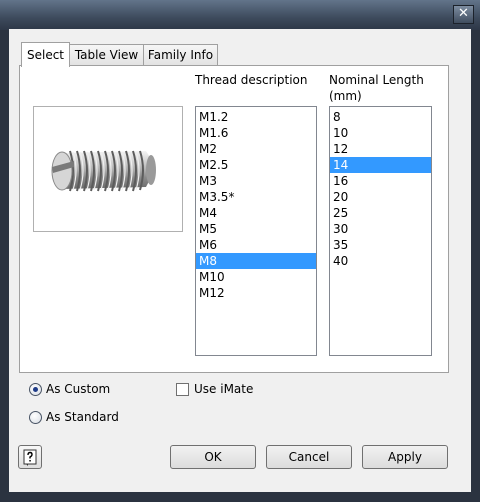 The width and height of the screenshot is (480, 502). What do you see at coordinates (213, 457) in the screenshot?
I see `ok-button: OK` at bounding box center [213, 457].